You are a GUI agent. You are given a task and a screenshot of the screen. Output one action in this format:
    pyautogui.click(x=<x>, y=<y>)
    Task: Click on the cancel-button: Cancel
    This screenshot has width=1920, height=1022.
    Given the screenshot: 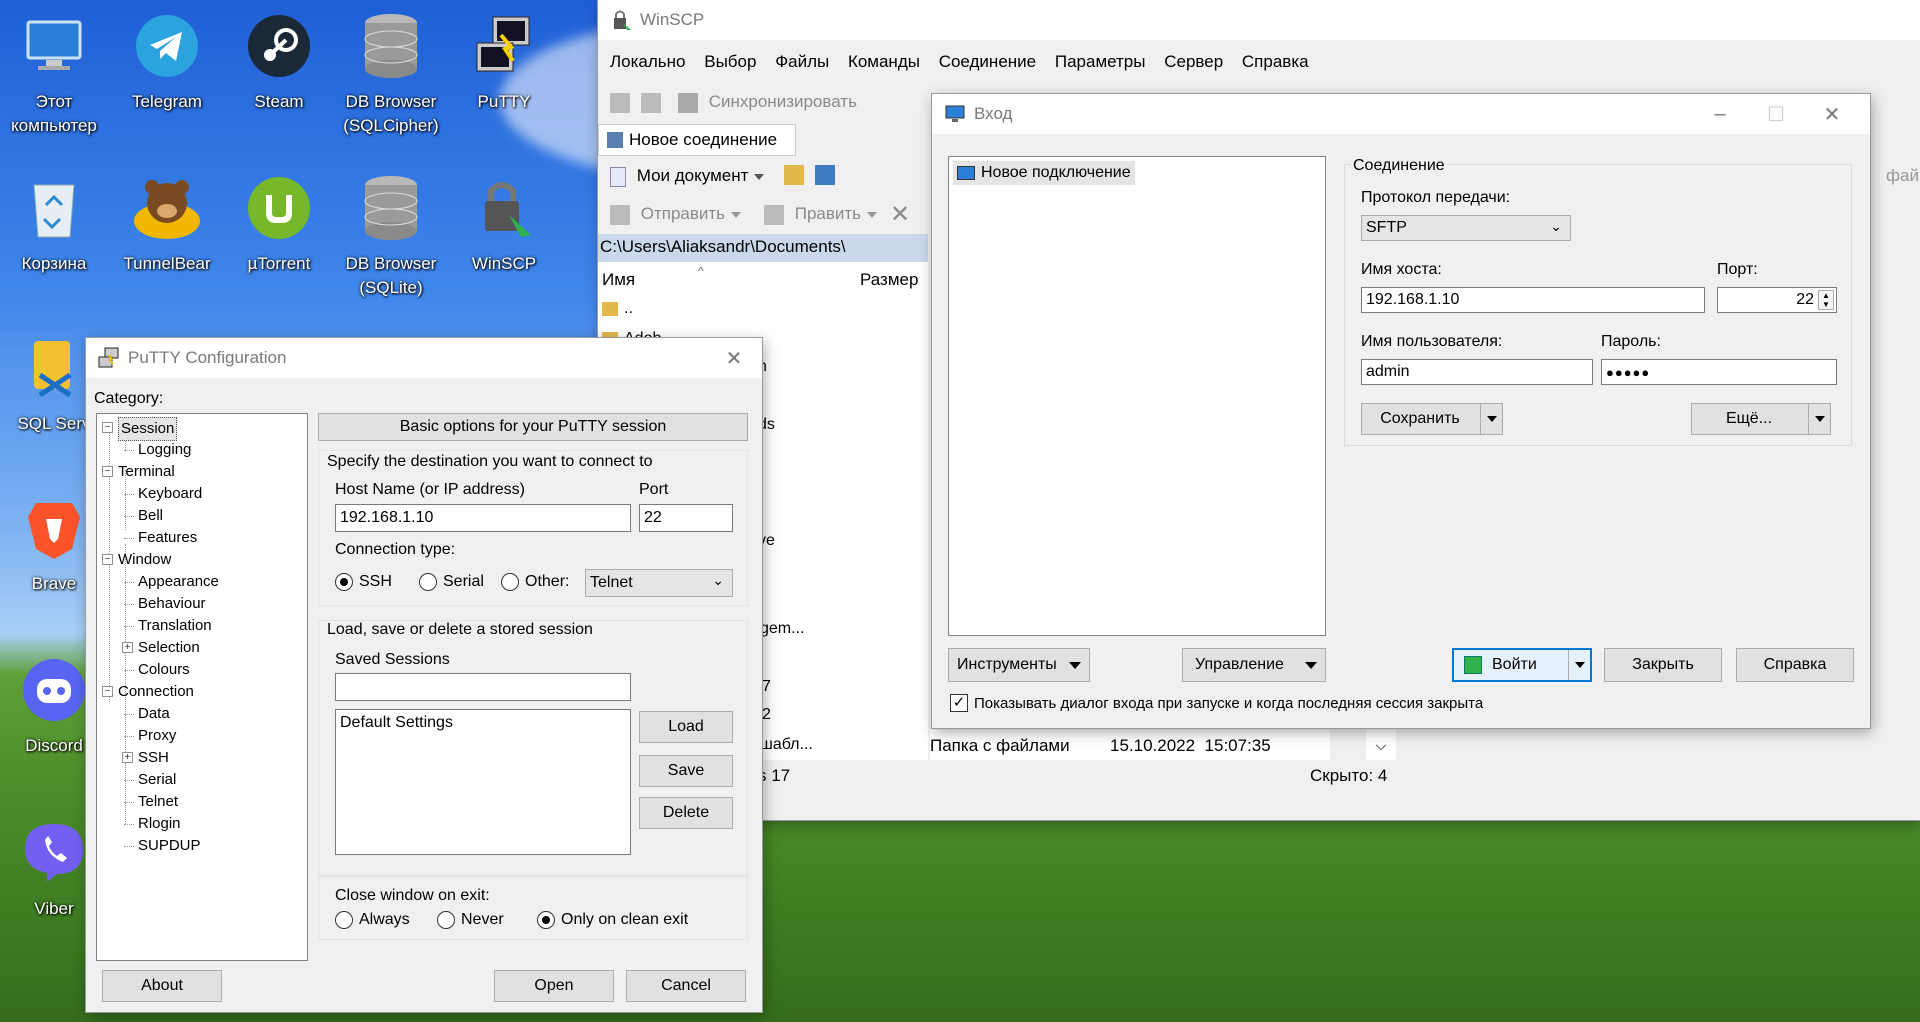 What is the action you would take?
    pyautogui.click(x=686, y=986)
    